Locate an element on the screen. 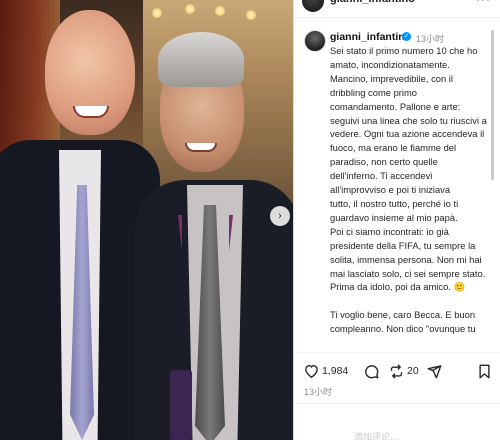 The width and height of the screenshot is (500, 440). scrollbar is located at coordinates (492, 105).